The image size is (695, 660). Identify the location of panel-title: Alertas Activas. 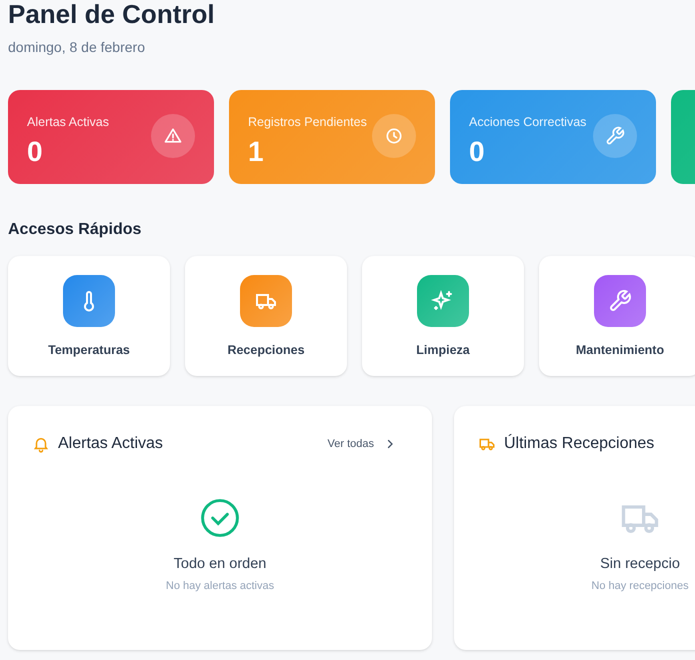
(110, 444).